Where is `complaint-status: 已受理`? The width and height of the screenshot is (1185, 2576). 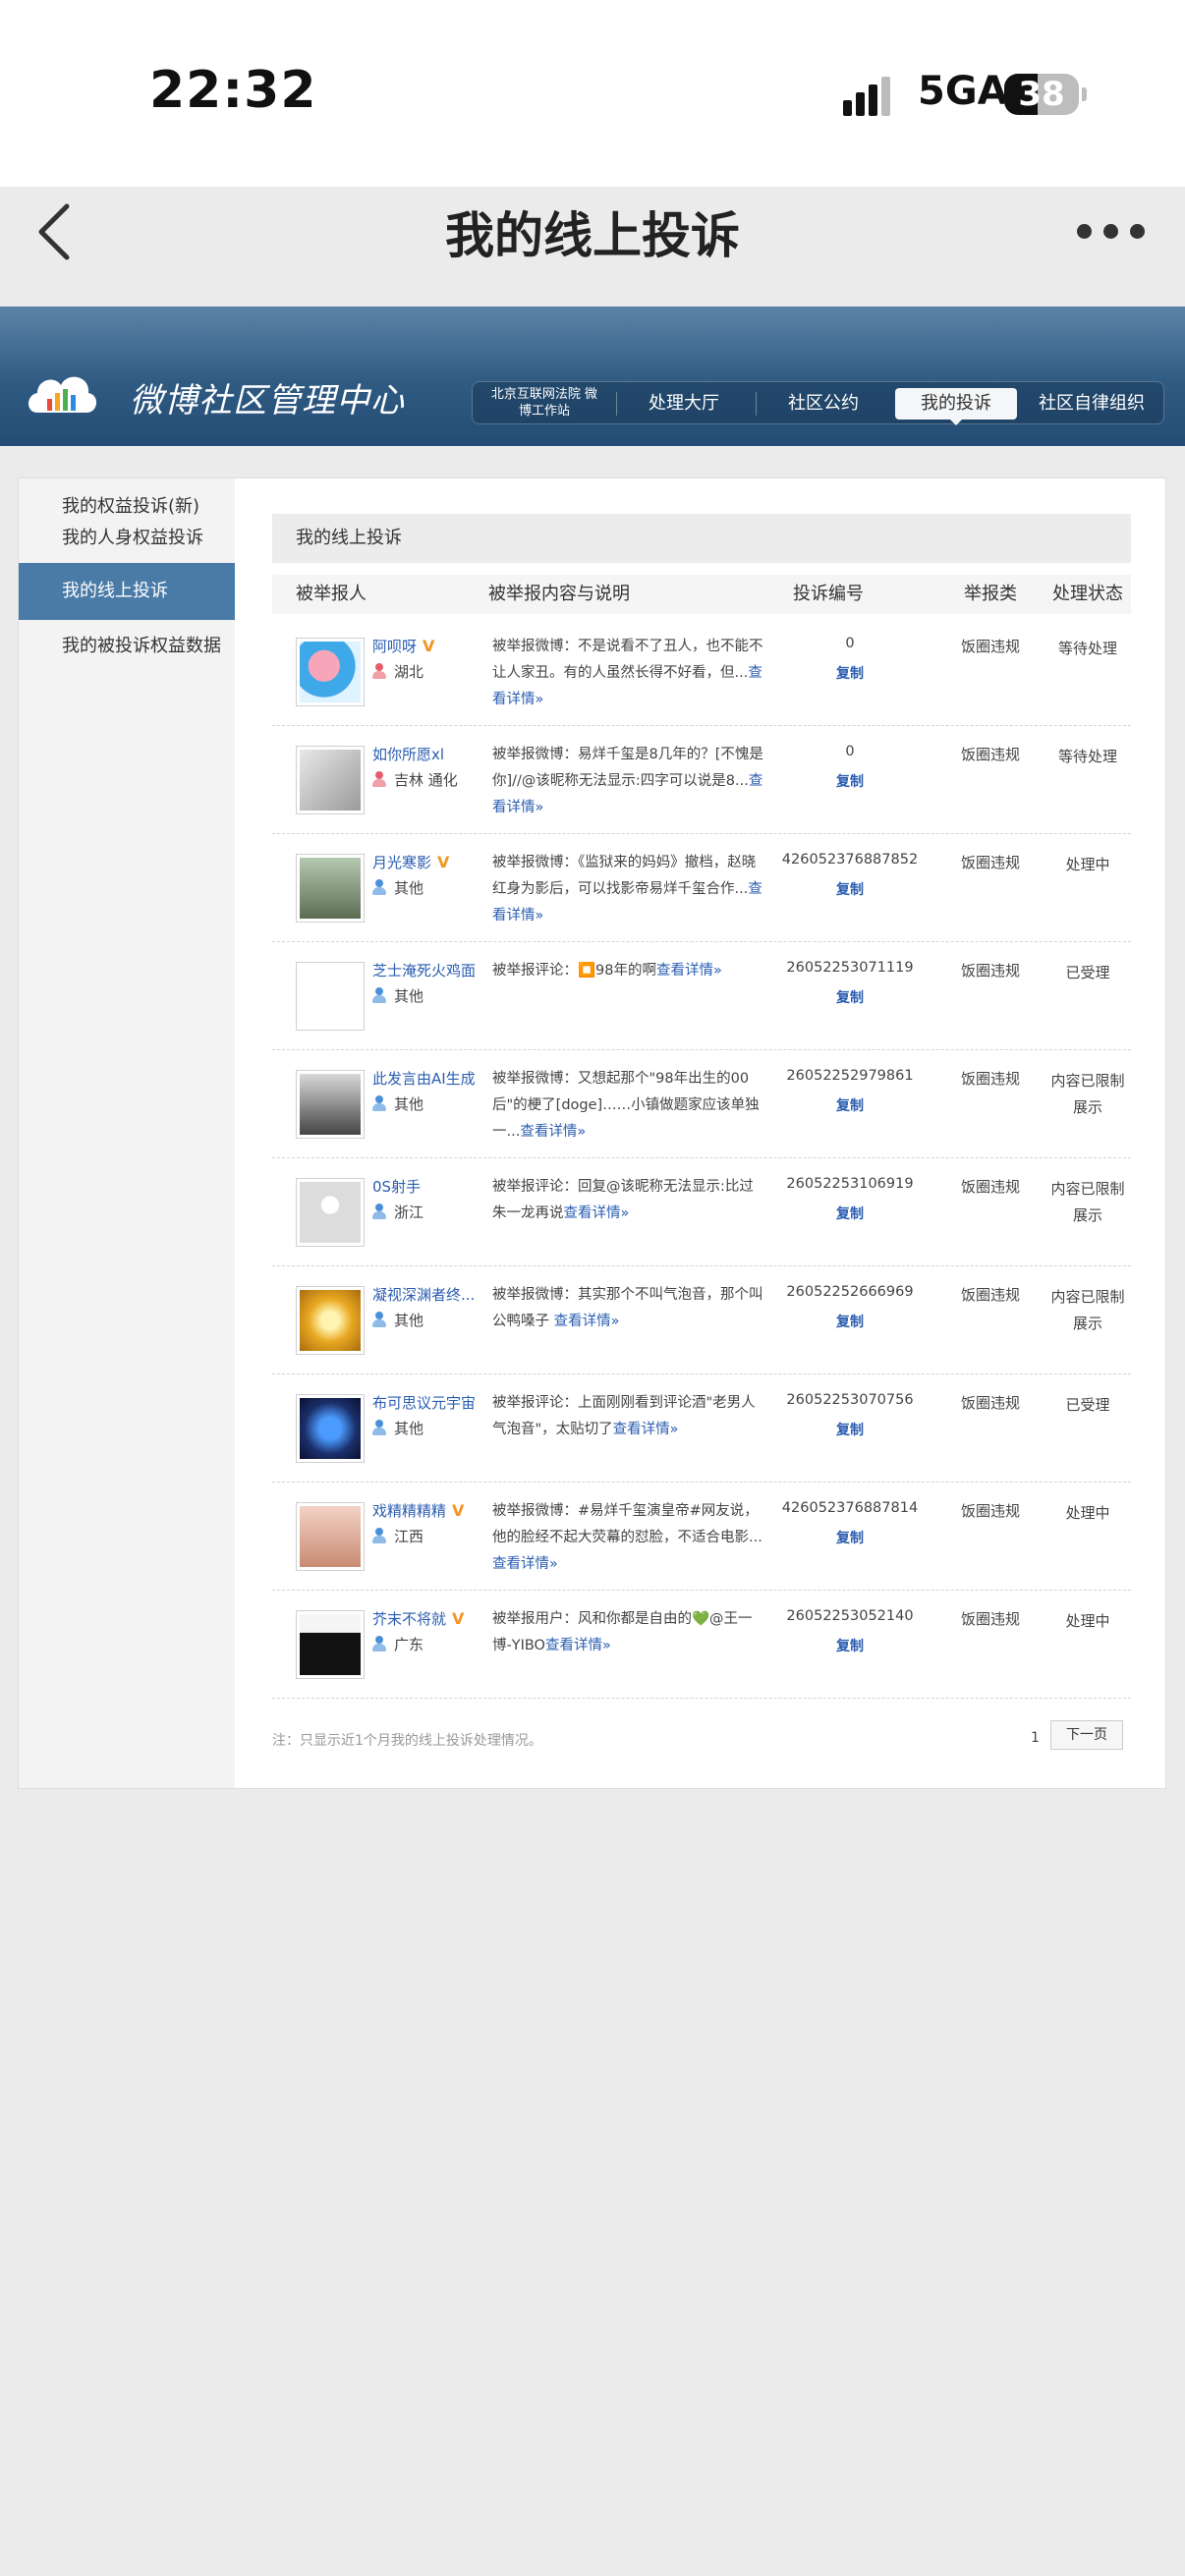 complaint-status: 已受理 is located at coordinates (1088, 972).